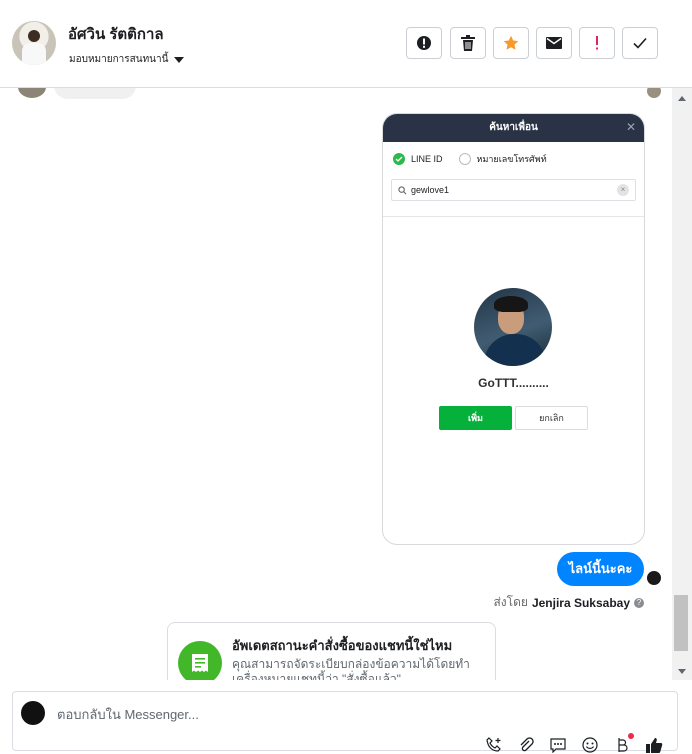 The width and height of the screenshot is (692, 754). I want to click on profile-hair, so click(511, 304).